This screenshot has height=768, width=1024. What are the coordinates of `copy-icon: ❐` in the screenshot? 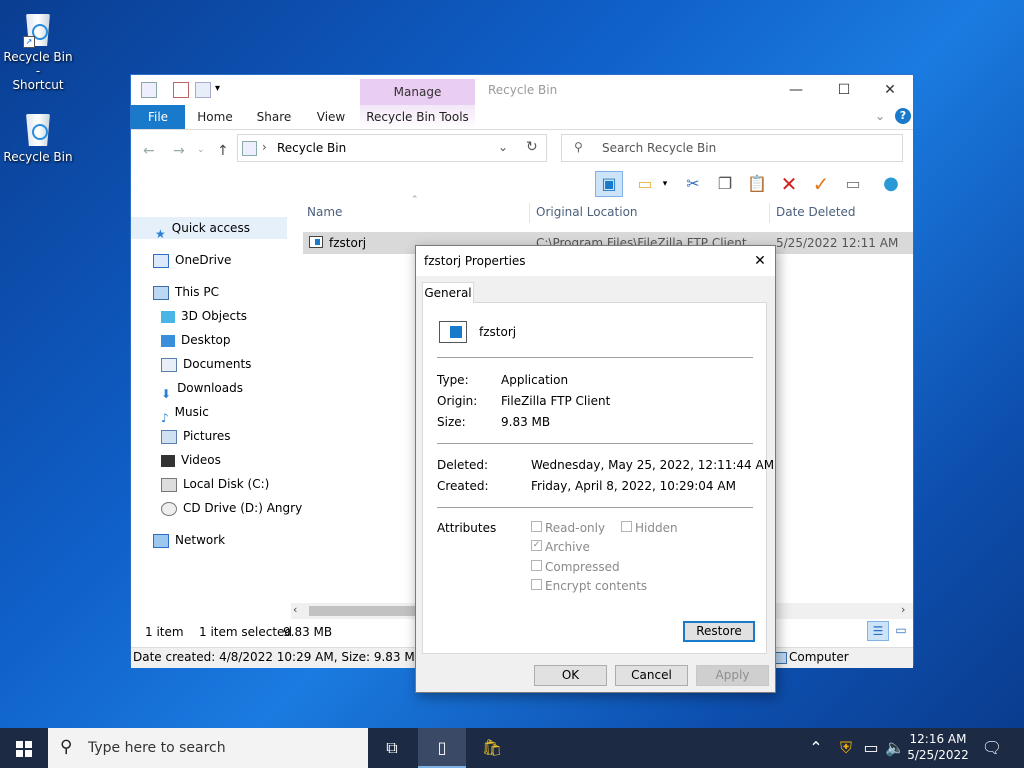 It's located at (725, 184).